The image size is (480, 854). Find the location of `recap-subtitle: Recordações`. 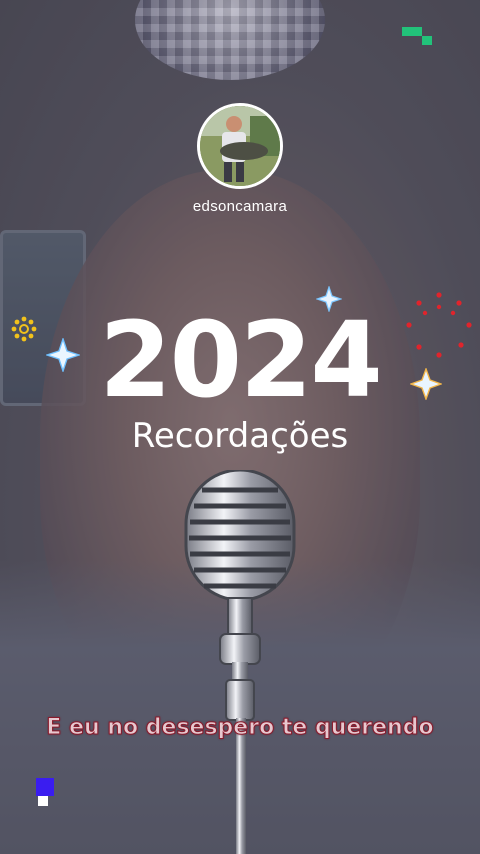

recap-subtitle: Recordações is located at coordinates (240, 436).